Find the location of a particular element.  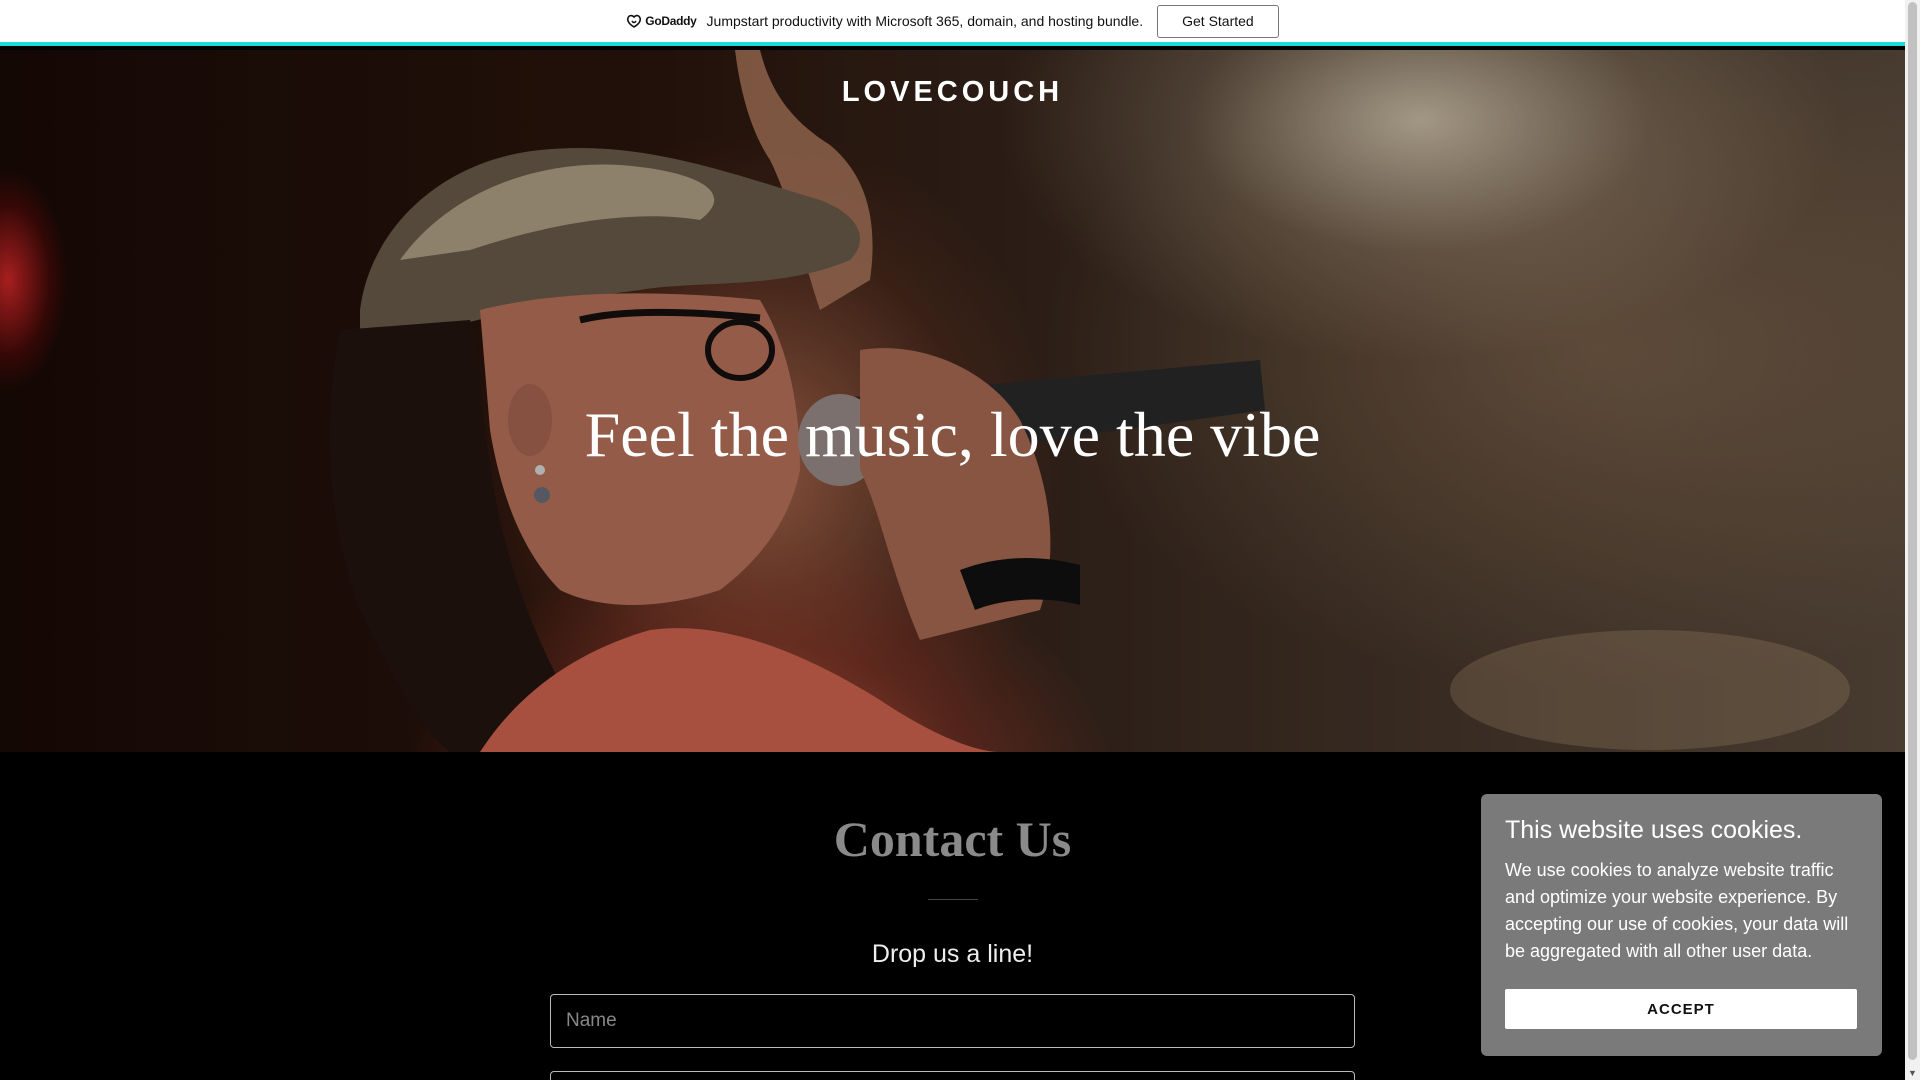

contact-divider is located at coordinates (953, 899).